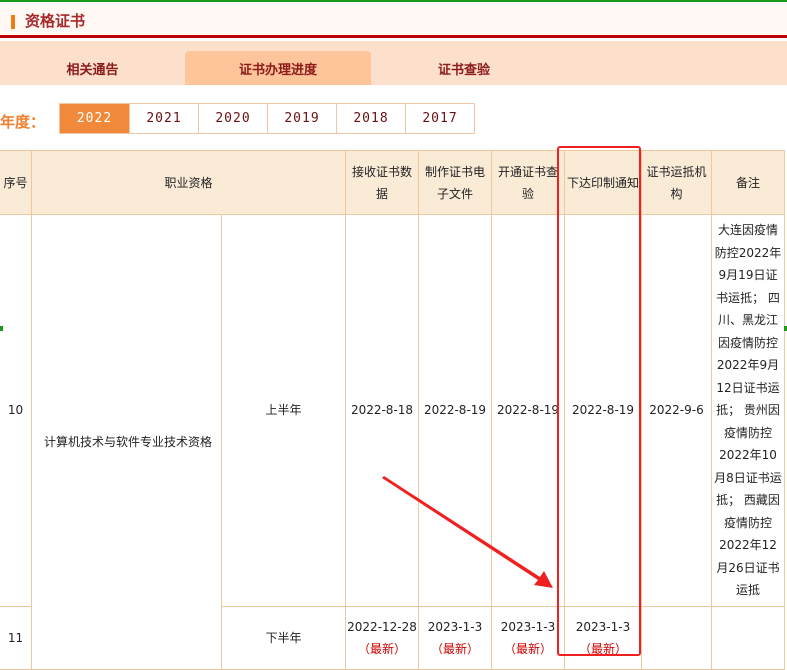 This screenshot has height=670, width=787. I want to click on year-2022: 2022, so click(94, 118).